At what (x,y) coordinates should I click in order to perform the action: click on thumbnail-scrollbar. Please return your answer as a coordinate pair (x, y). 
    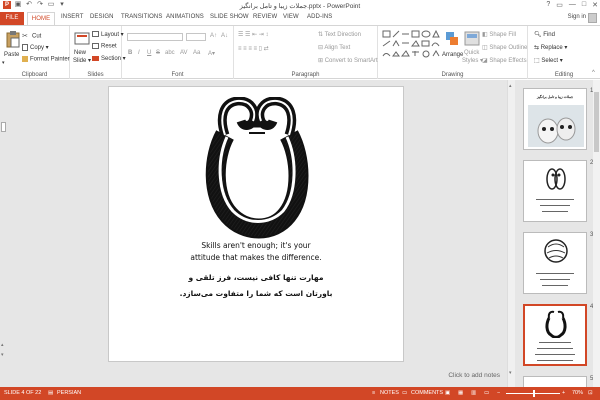
    Looking at the image, I should click on (596, 233).